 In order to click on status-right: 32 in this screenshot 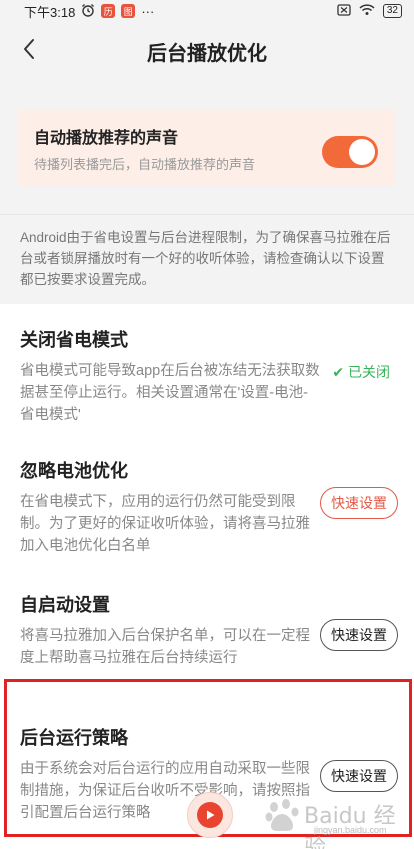, I will do `click(369, 11)`.